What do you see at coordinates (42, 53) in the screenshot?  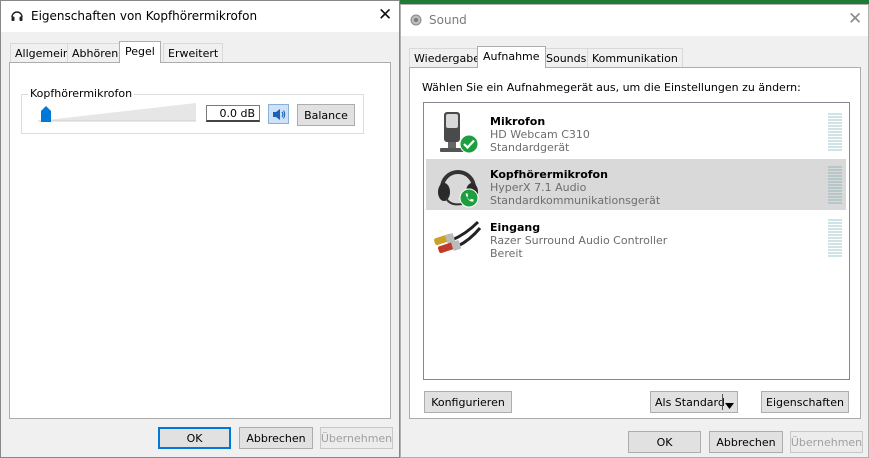 I see `tab-allgemein: Allgemein` at bounding box center [42, 53].